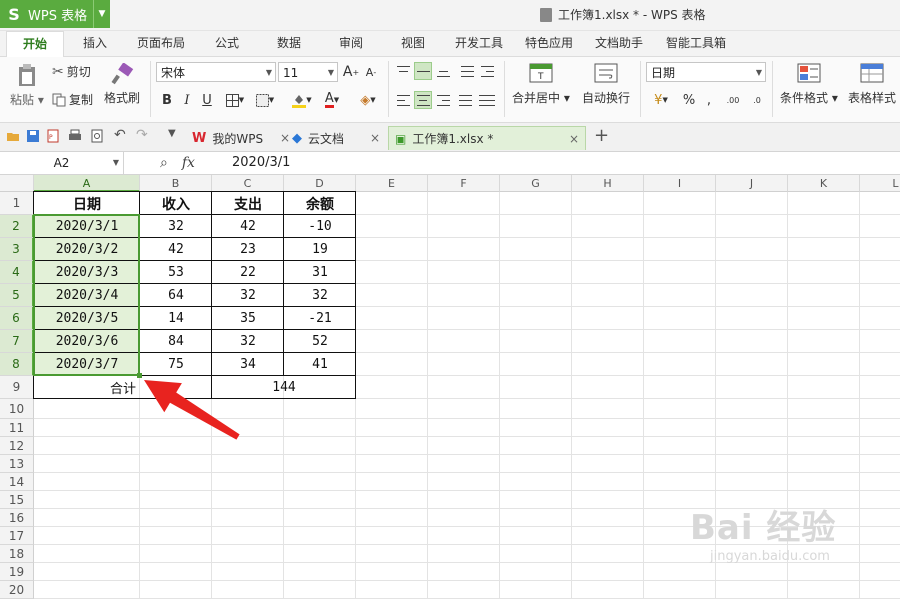  I want to click on row-header-15: 15, so click(17, 500).